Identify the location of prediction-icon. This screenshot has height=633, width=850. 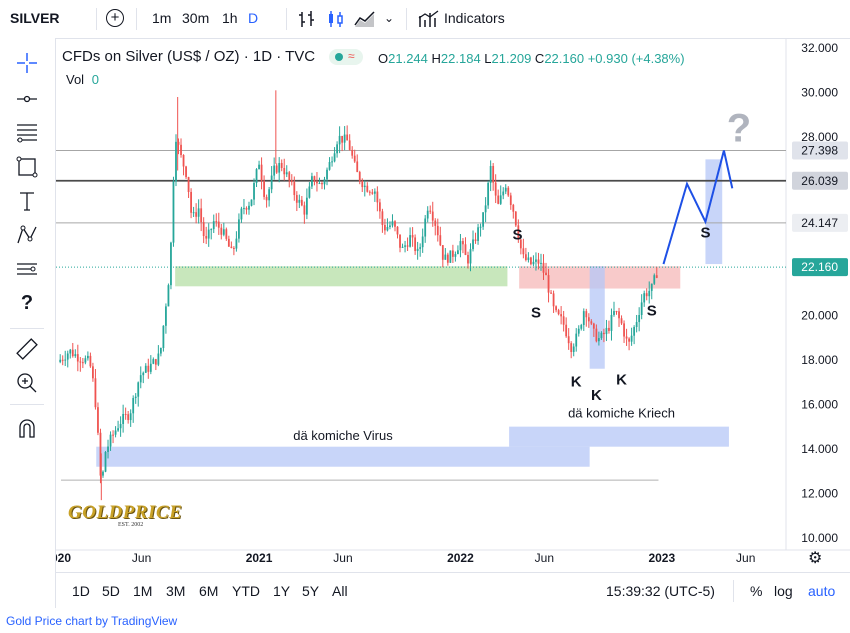
(27, 269).